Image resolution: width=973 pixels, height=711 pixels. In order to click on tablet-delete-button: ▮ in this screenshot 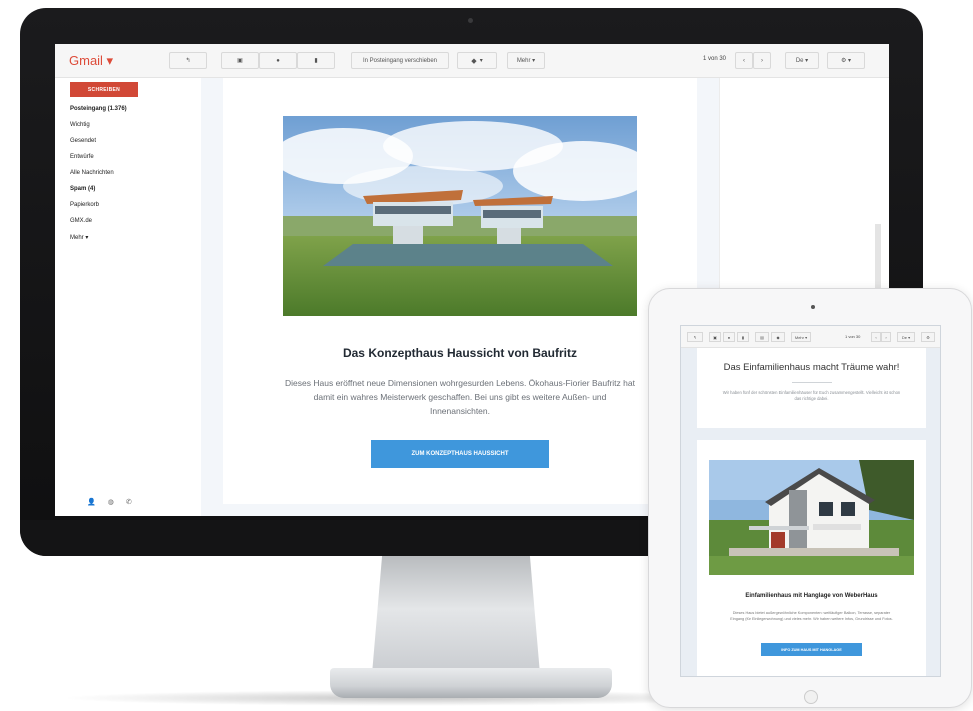, I will do `click(743, 337)`.